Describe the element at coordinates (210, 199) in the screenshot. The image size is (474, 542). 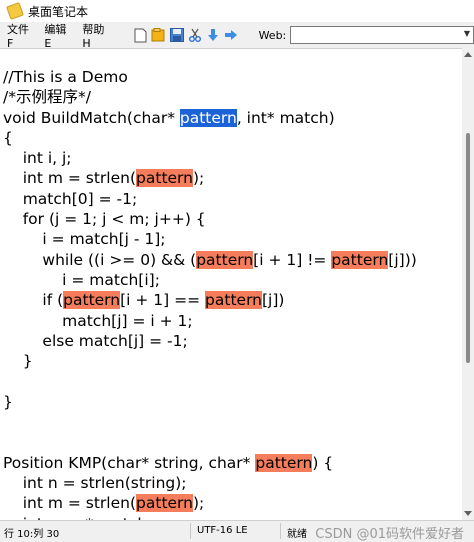
I see `code-line: match[0] = -1;` at that location.